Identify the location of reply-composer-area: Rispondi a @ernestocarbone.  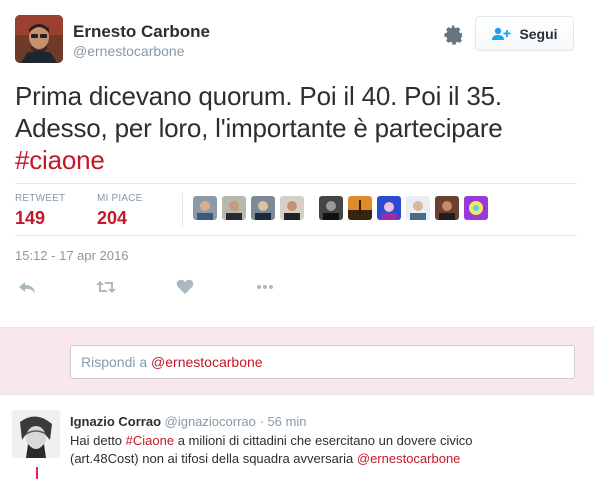
(297, 361).